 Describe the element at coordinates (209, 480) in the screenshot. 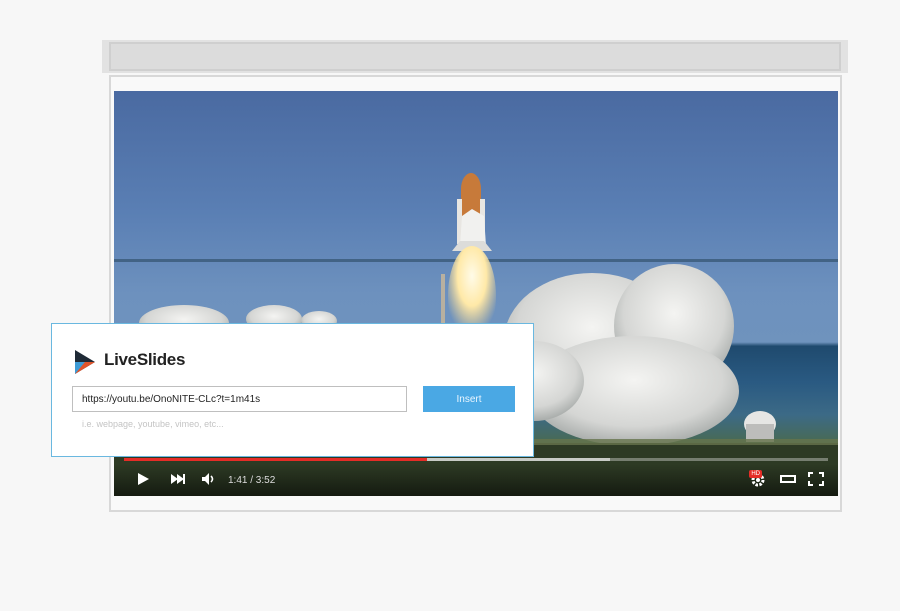

I see `volume-icon` at that location.